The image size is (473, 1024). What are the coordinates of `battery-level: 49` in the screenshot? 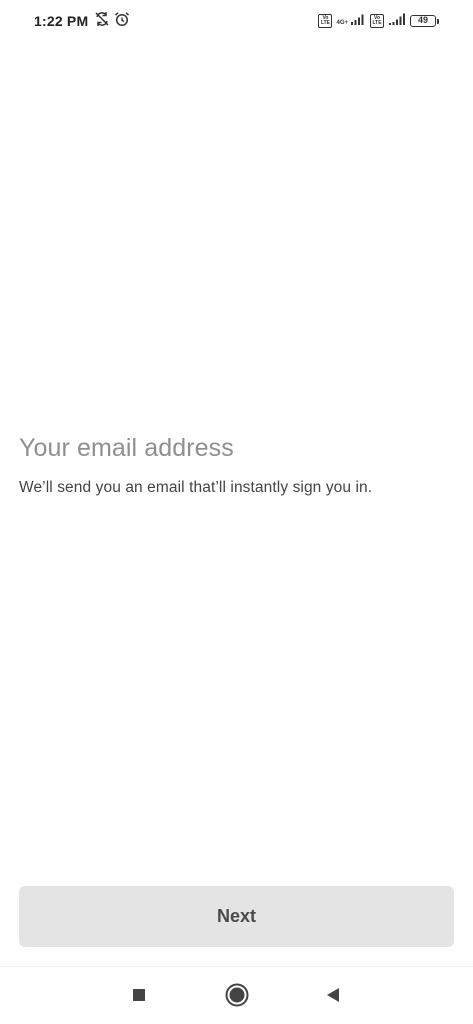 It's located at (423, 21).